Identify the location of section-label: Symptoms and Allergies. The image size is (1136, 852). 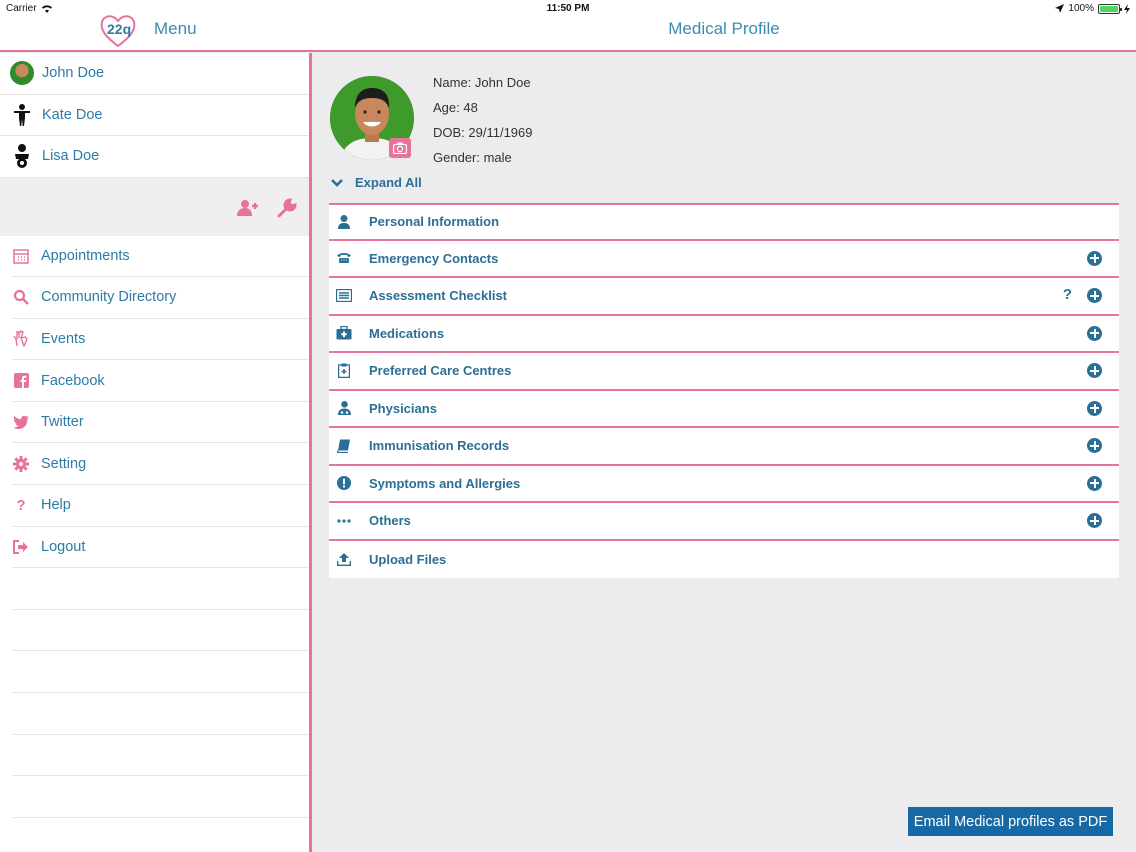
(445, 483).